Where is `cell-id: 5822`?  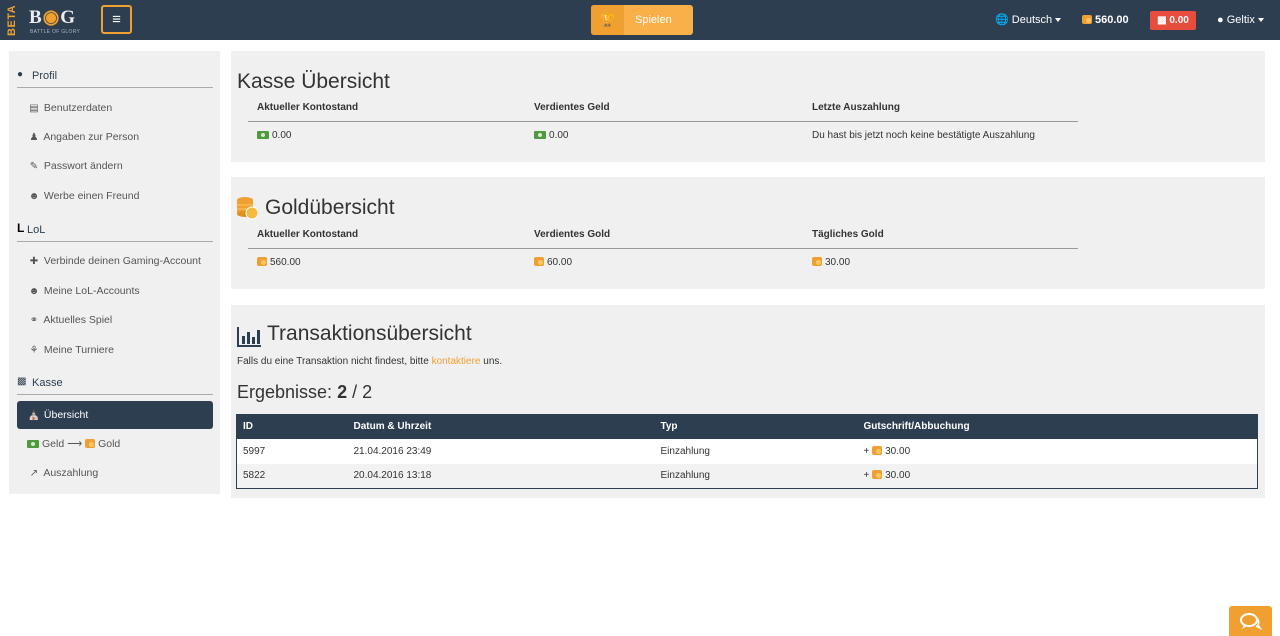
cell-id: 5822 is located at coordinates (292, 476).